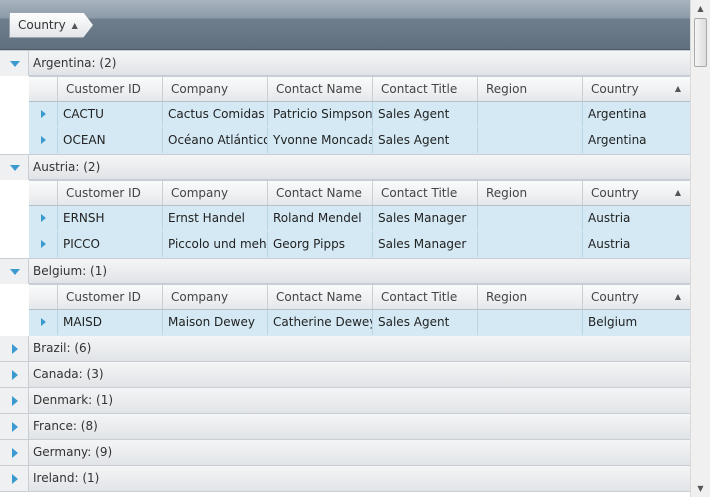 The width and height of the screenshot is (710, 497). Describe the element at coordinates (215, 322) in the screenshot. I see `table-cell: Maison Dewey` at that location.